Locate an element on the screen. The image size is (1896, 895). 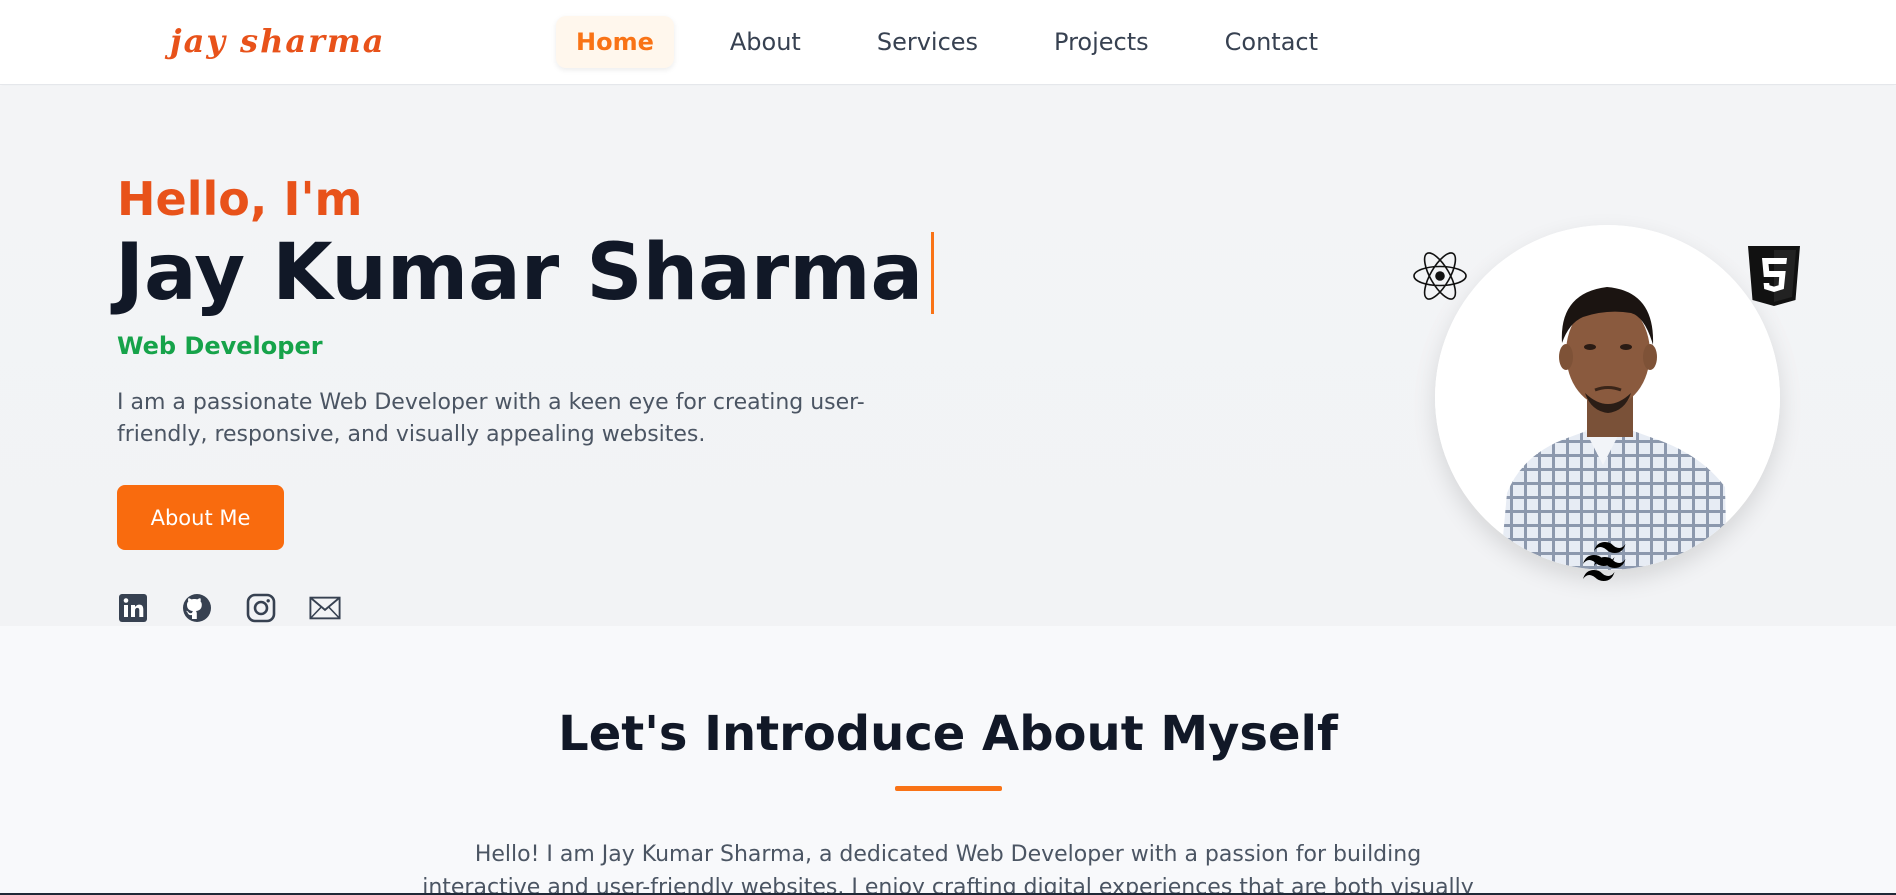
about-me-button: About Me is located at coordinates (200, 517).